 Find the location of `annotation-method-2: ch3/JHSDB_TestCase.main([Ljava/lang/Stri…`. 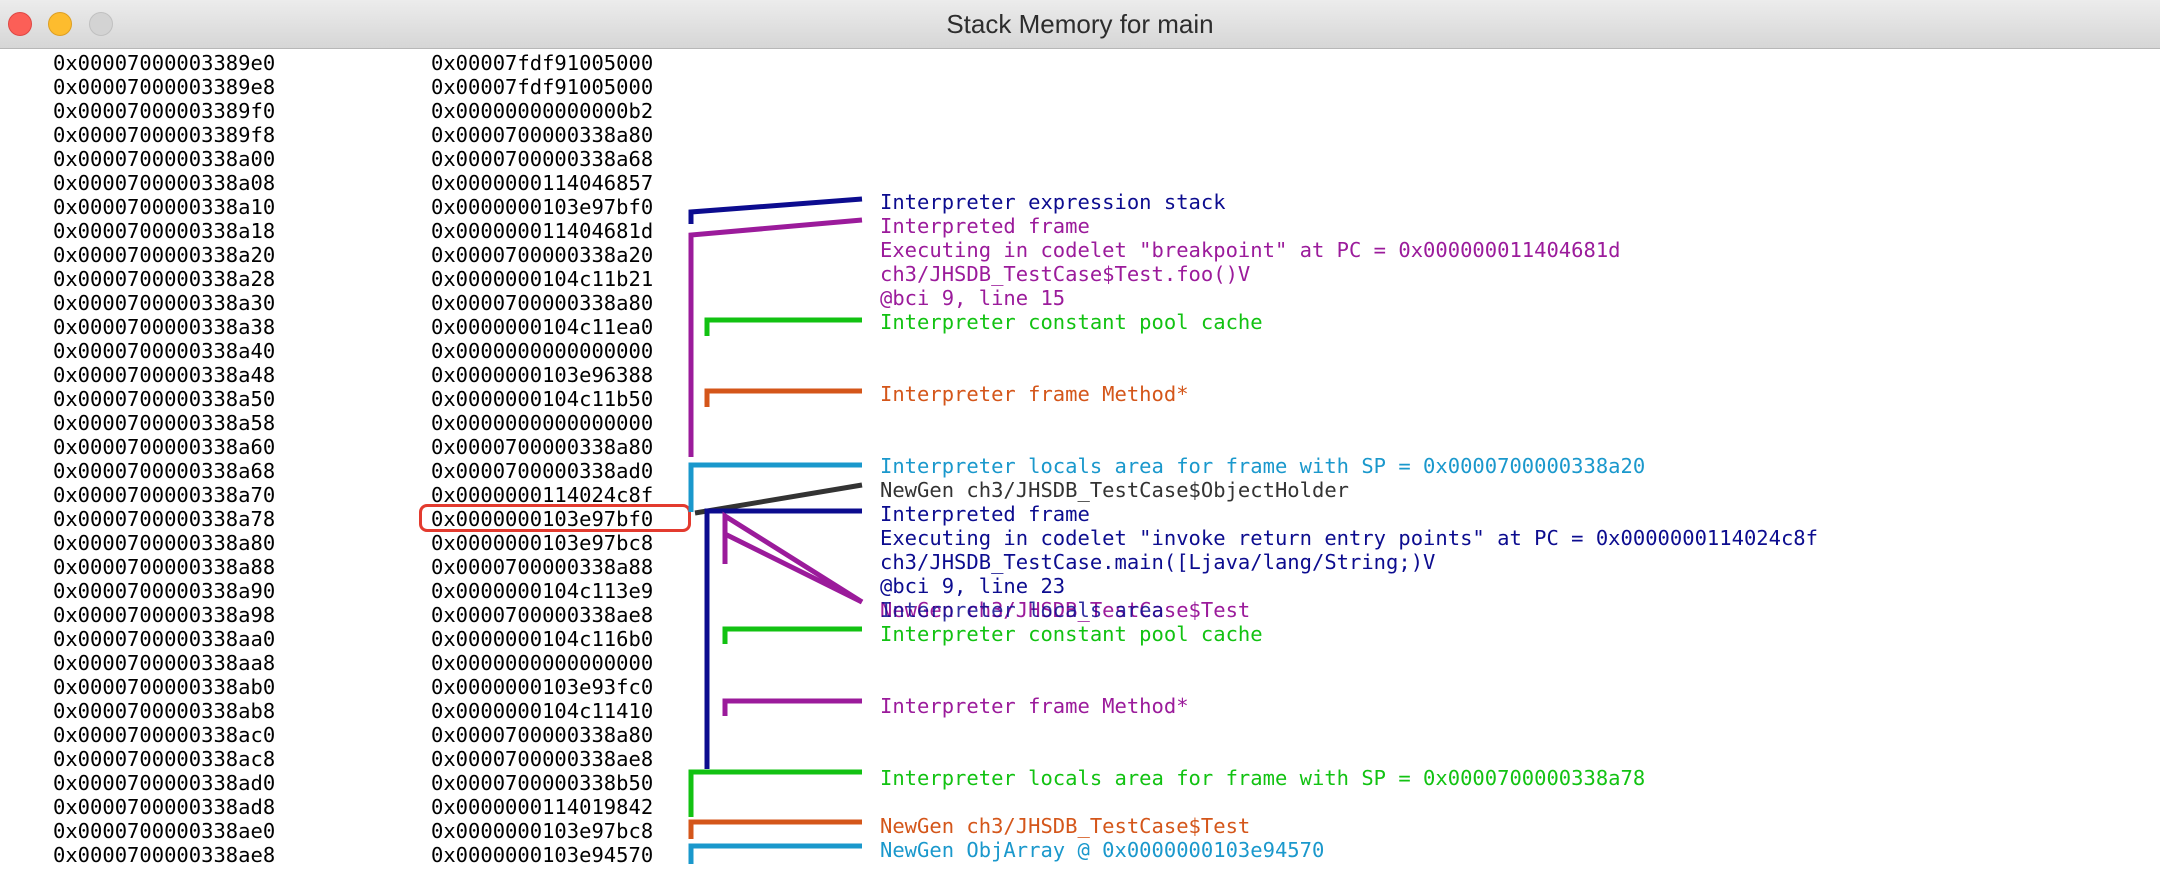

annotation-method-2: ch3/JHSDB_TestCase.main([Ljava/lang/Stri… is located at coordinates (1158, 562).